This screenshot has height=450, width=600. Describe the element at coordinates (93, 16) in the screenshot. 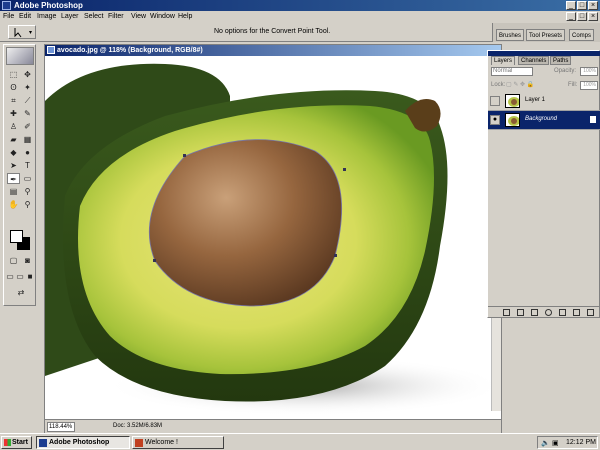

I see `menu-select: Select` at that location.